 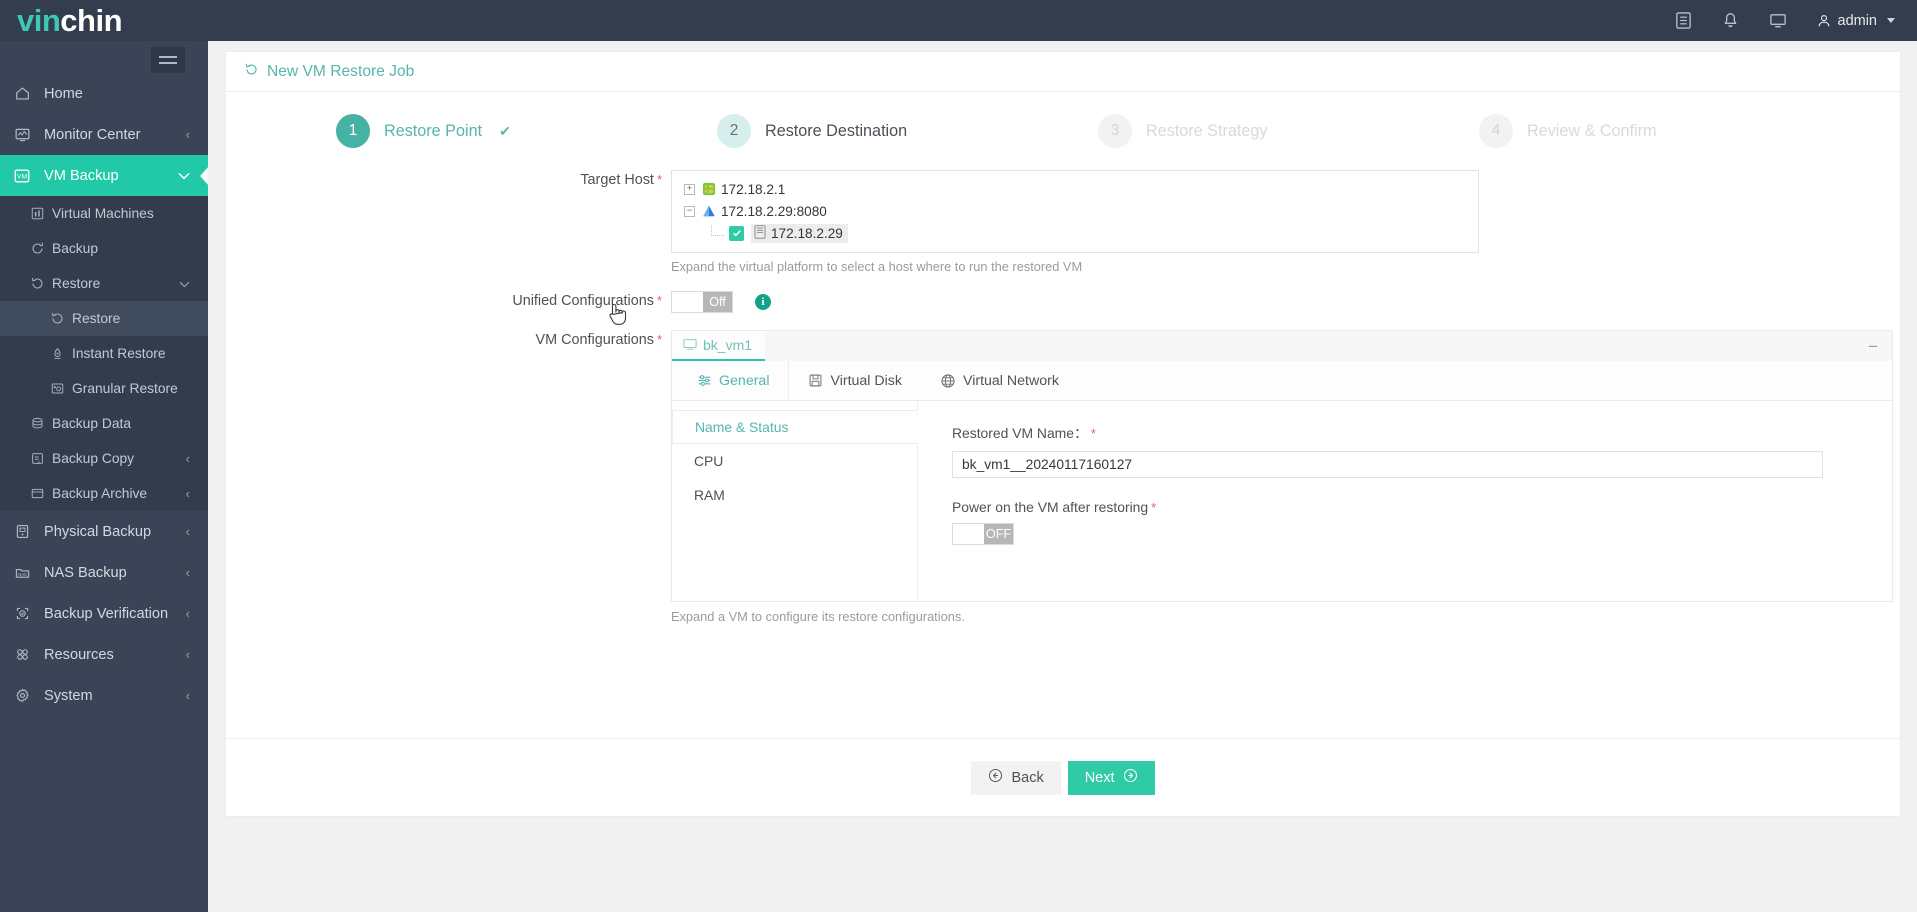 I want to click on sidebar-item-backup: Backup, so click(x=104, y=248).